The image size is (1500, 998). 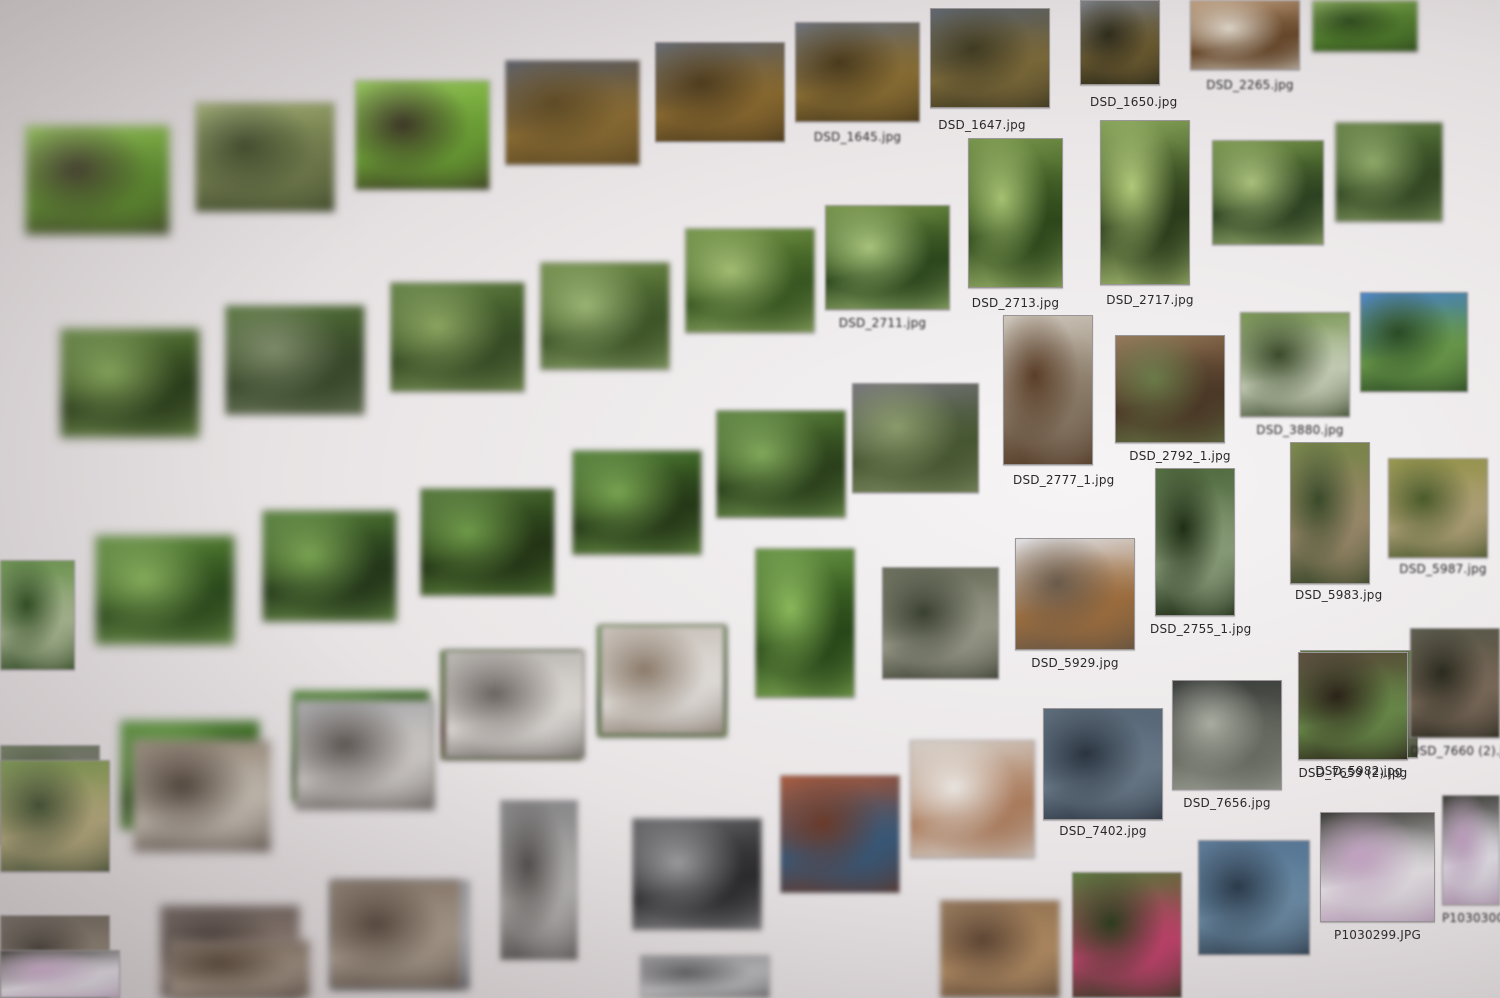 I want to click on file-name-label: DSD_1650.jpg, so click(x=1133, y=102).